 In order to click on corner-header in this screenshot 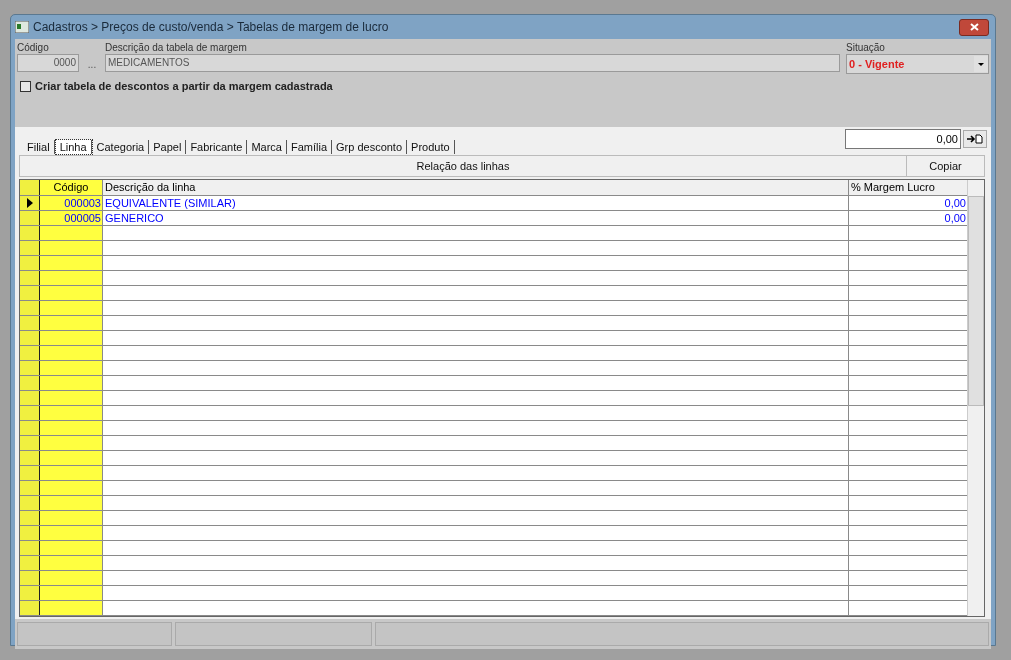, I will do `click(30, 187)`.